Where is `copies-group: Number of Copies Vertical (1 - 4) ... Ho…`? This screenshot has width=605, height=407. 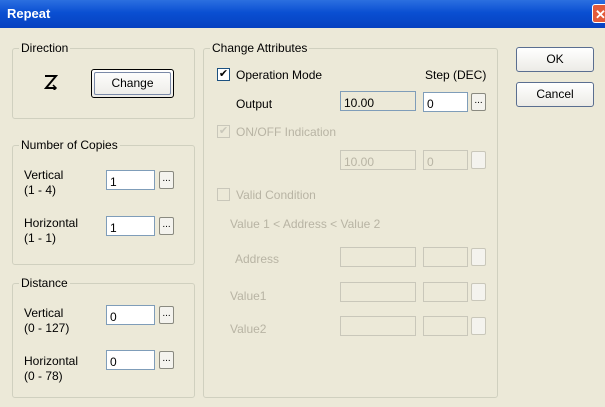
copies-group: Number of Copies Vertical (1 - 4) ... Ho… is located at coordinates (103, 201).